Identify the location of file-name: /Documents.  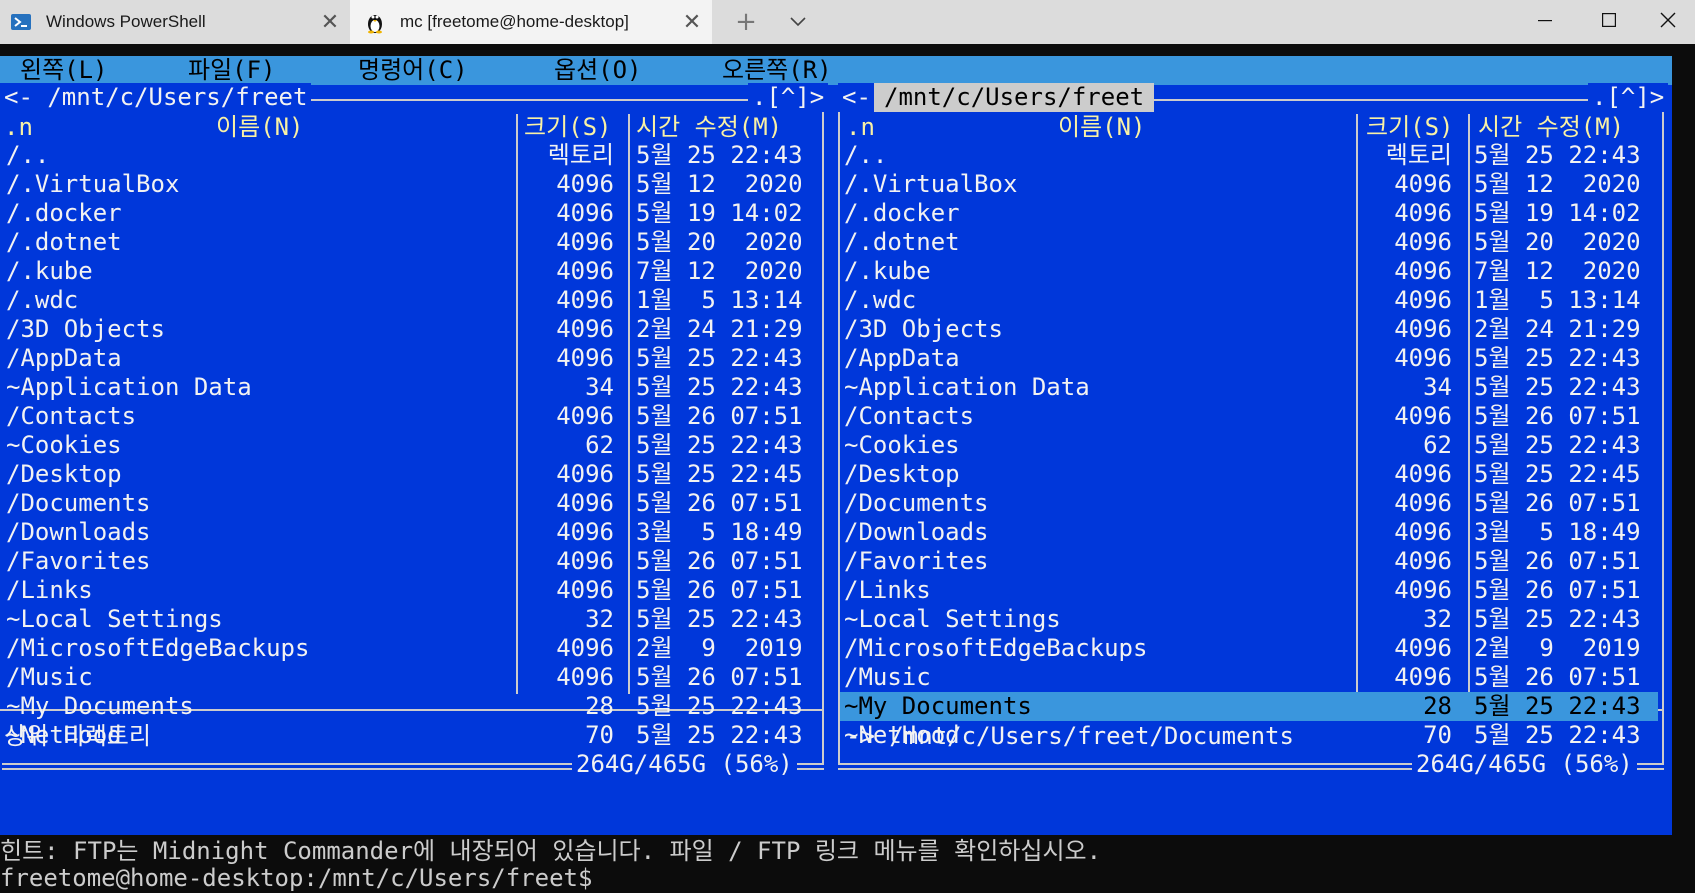
(916, 503).